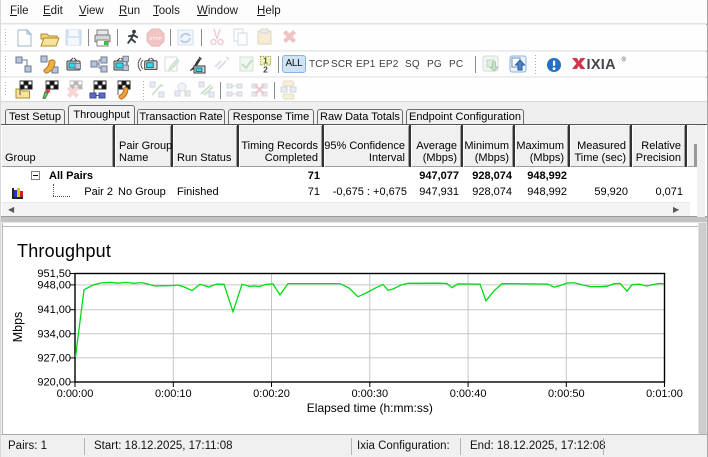 Image resolution: width=708 pixels, height=457 pixels. Describe the element at coordinates (664, 394) in the screenshot. I see `svg-text: 0:01:00` at that location.